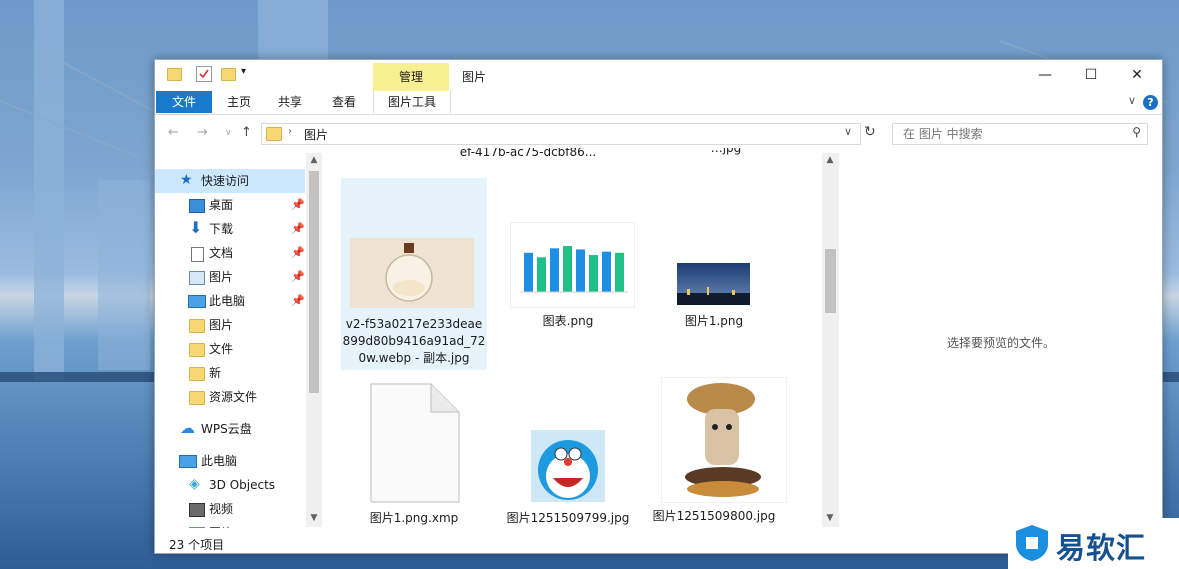  Describe the element at coordinates (830, 281) in the screenshot. I see `content-scroll-thumb` at that location.